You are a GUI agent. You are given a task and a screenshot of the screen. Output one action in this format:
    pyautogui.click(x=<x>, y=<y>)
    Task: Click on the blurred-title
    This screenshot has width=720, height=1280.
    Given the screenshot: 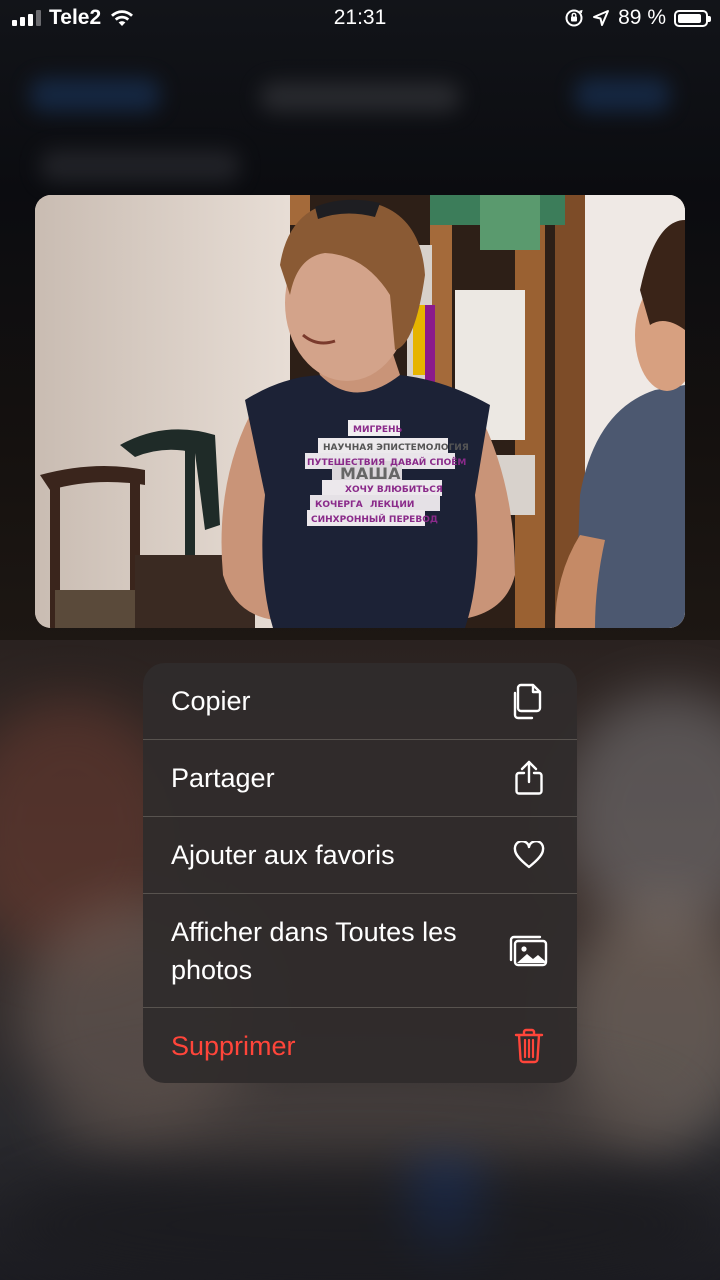 What is the action you would take?
    pyautogui.click(x=360, y=97)
    